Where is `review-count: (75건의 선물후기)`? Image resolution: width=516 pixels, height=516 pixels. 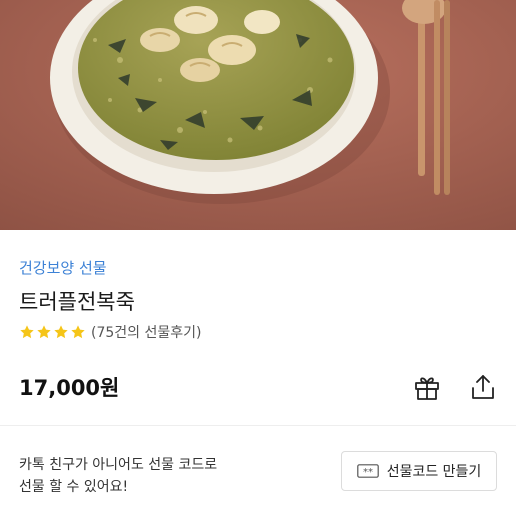 review-count: (75건의 선물후기) is located at coordinates (146, 332).